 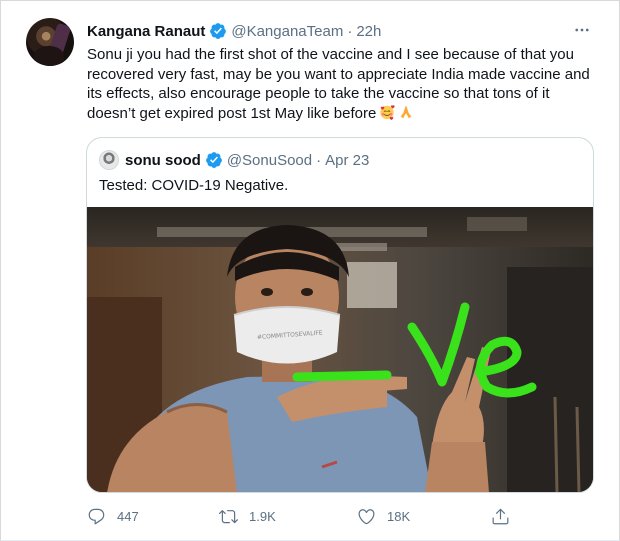 I want to click on quoted-tweet-header: sonu sood @SonuSood · Apr 23, so click(x=234, y=160).